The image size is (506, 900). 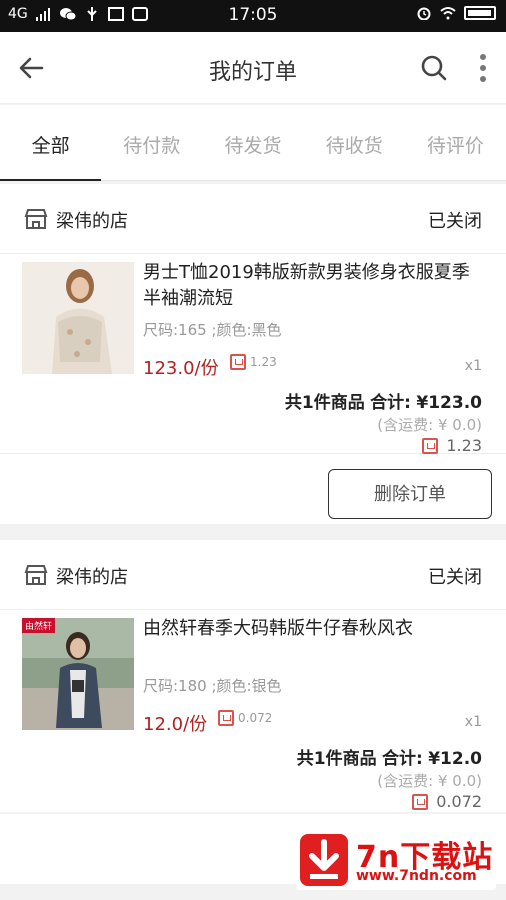 I want to click on summary-points: 0.072, so click(x=447, y=801).